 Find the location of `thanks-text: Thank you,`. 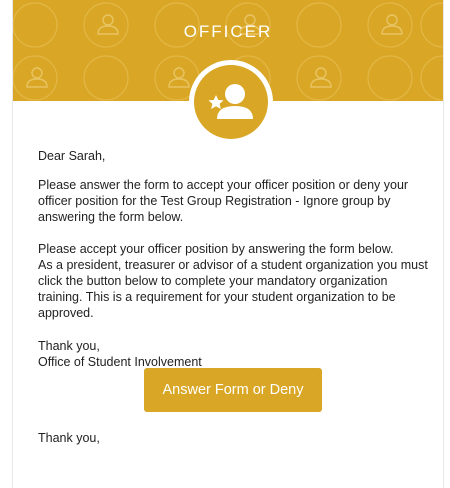

thanks-text: Thank you, is located at coordinates (69, 346).